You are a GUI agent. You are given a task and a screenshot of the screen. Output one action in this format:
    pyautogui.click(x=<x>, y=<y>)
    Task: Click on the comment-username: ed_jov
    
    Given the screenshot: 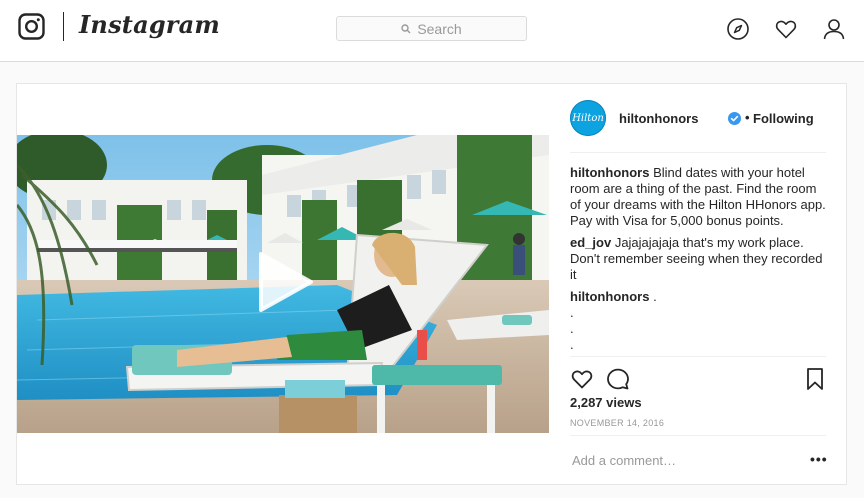 What is the action you would take?
    pyautogui.click(x=590, y=242)
    